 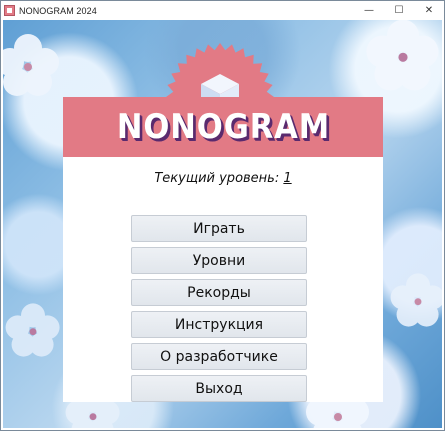 I want to click on current-level: Текущий уровень: 1, so click(x=223, y=178).